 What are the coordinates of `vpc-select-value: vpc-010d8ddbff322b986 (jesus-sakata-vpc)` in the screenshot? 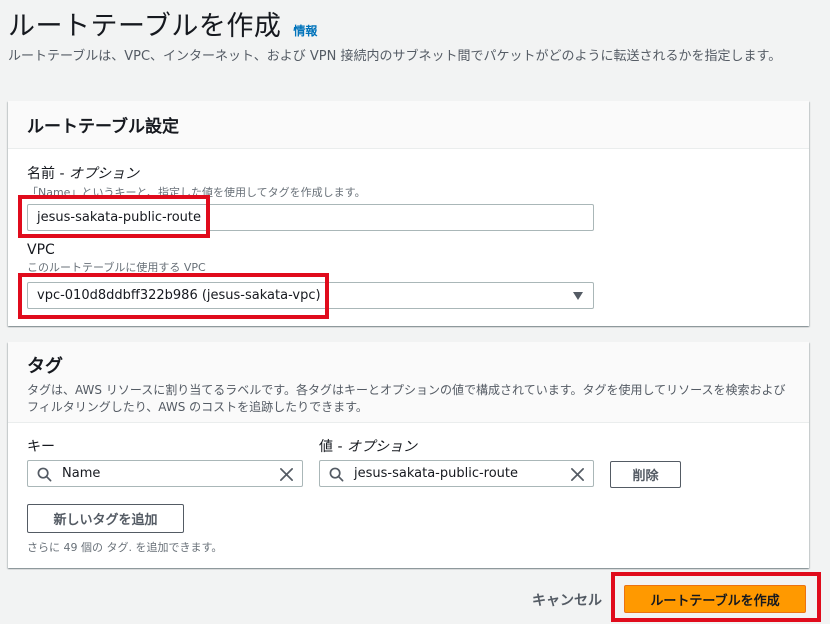 It's located at (179, 295).